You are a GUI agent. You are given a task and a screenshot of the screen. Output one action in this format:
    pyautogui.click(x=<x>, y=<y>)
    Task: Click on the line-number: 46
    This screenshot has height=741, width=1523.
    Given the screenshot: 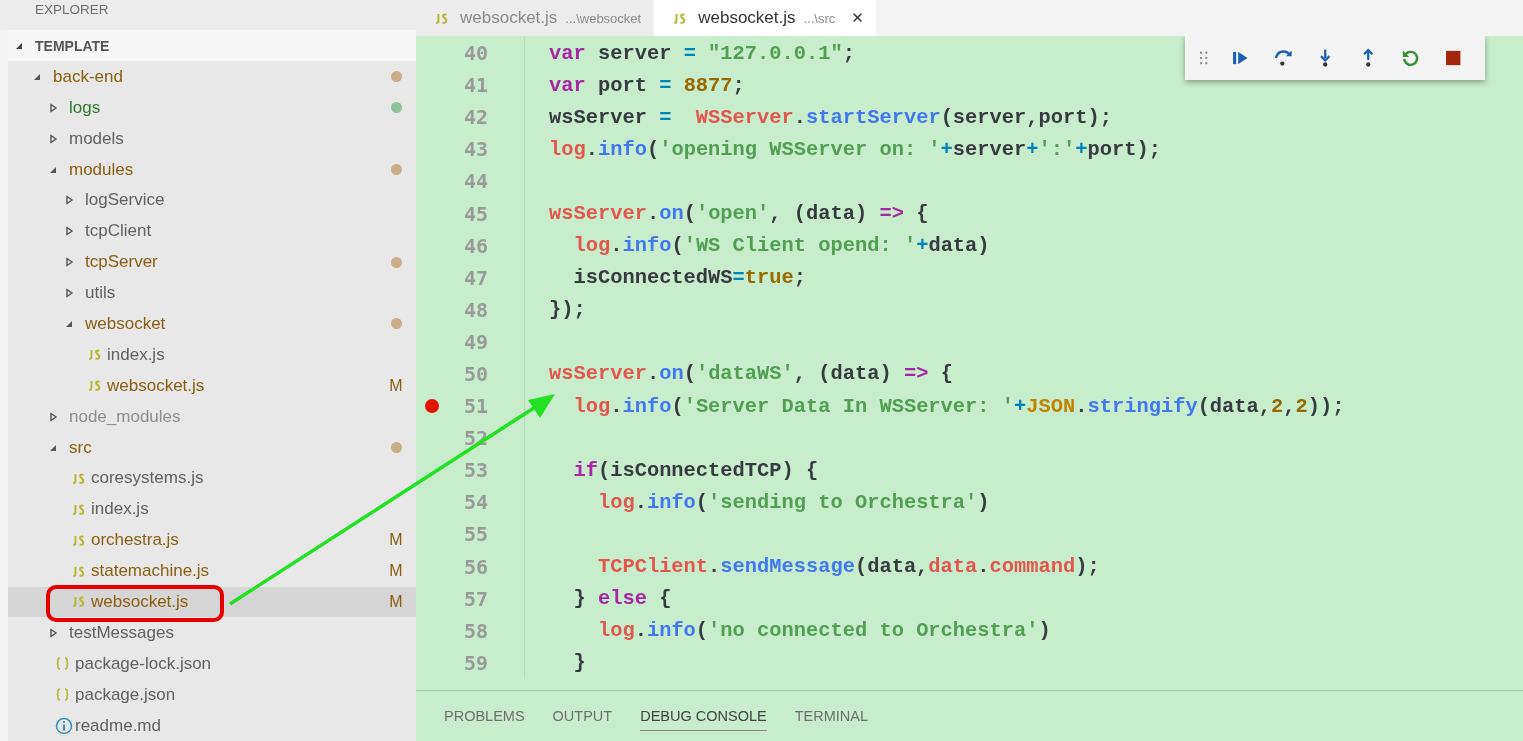 What is the action you would take?
    pyautogui.click(x=475, y=245)
    